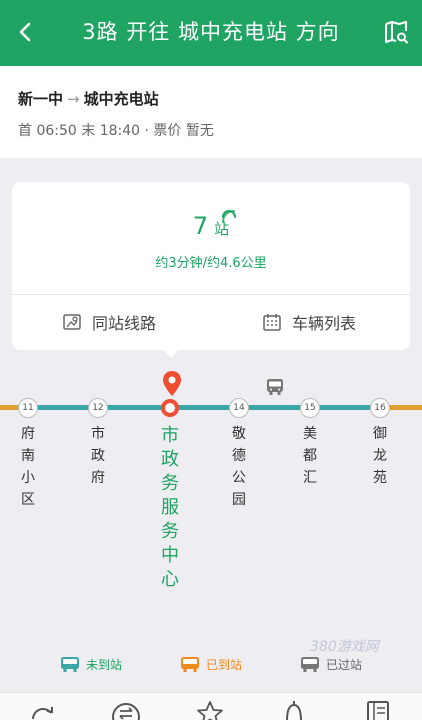  I want to click on service-times: 首 06:50 末 18:40 · 票价 暂无, so click(116, 131).